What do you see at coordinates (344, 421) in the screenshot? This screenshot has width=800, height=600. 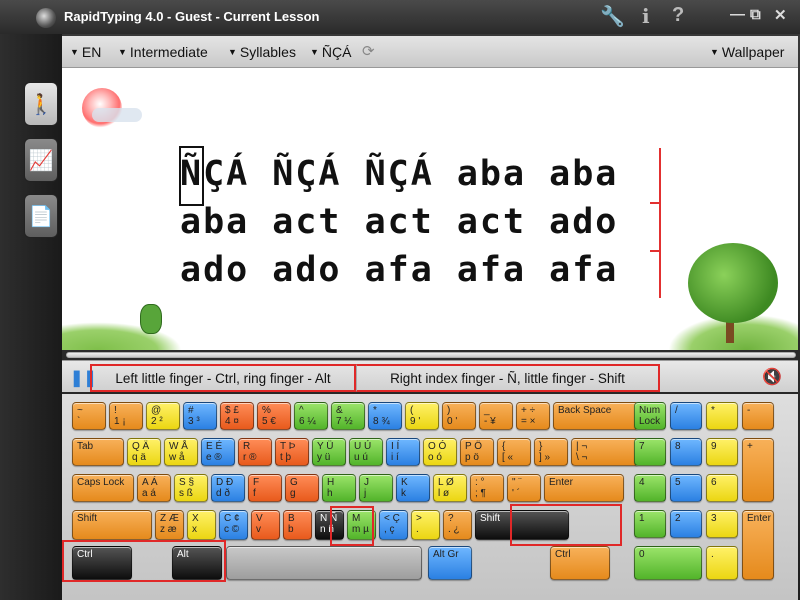 I see `key-bottom-label: 7 ½` at bounding box center [344, 421].